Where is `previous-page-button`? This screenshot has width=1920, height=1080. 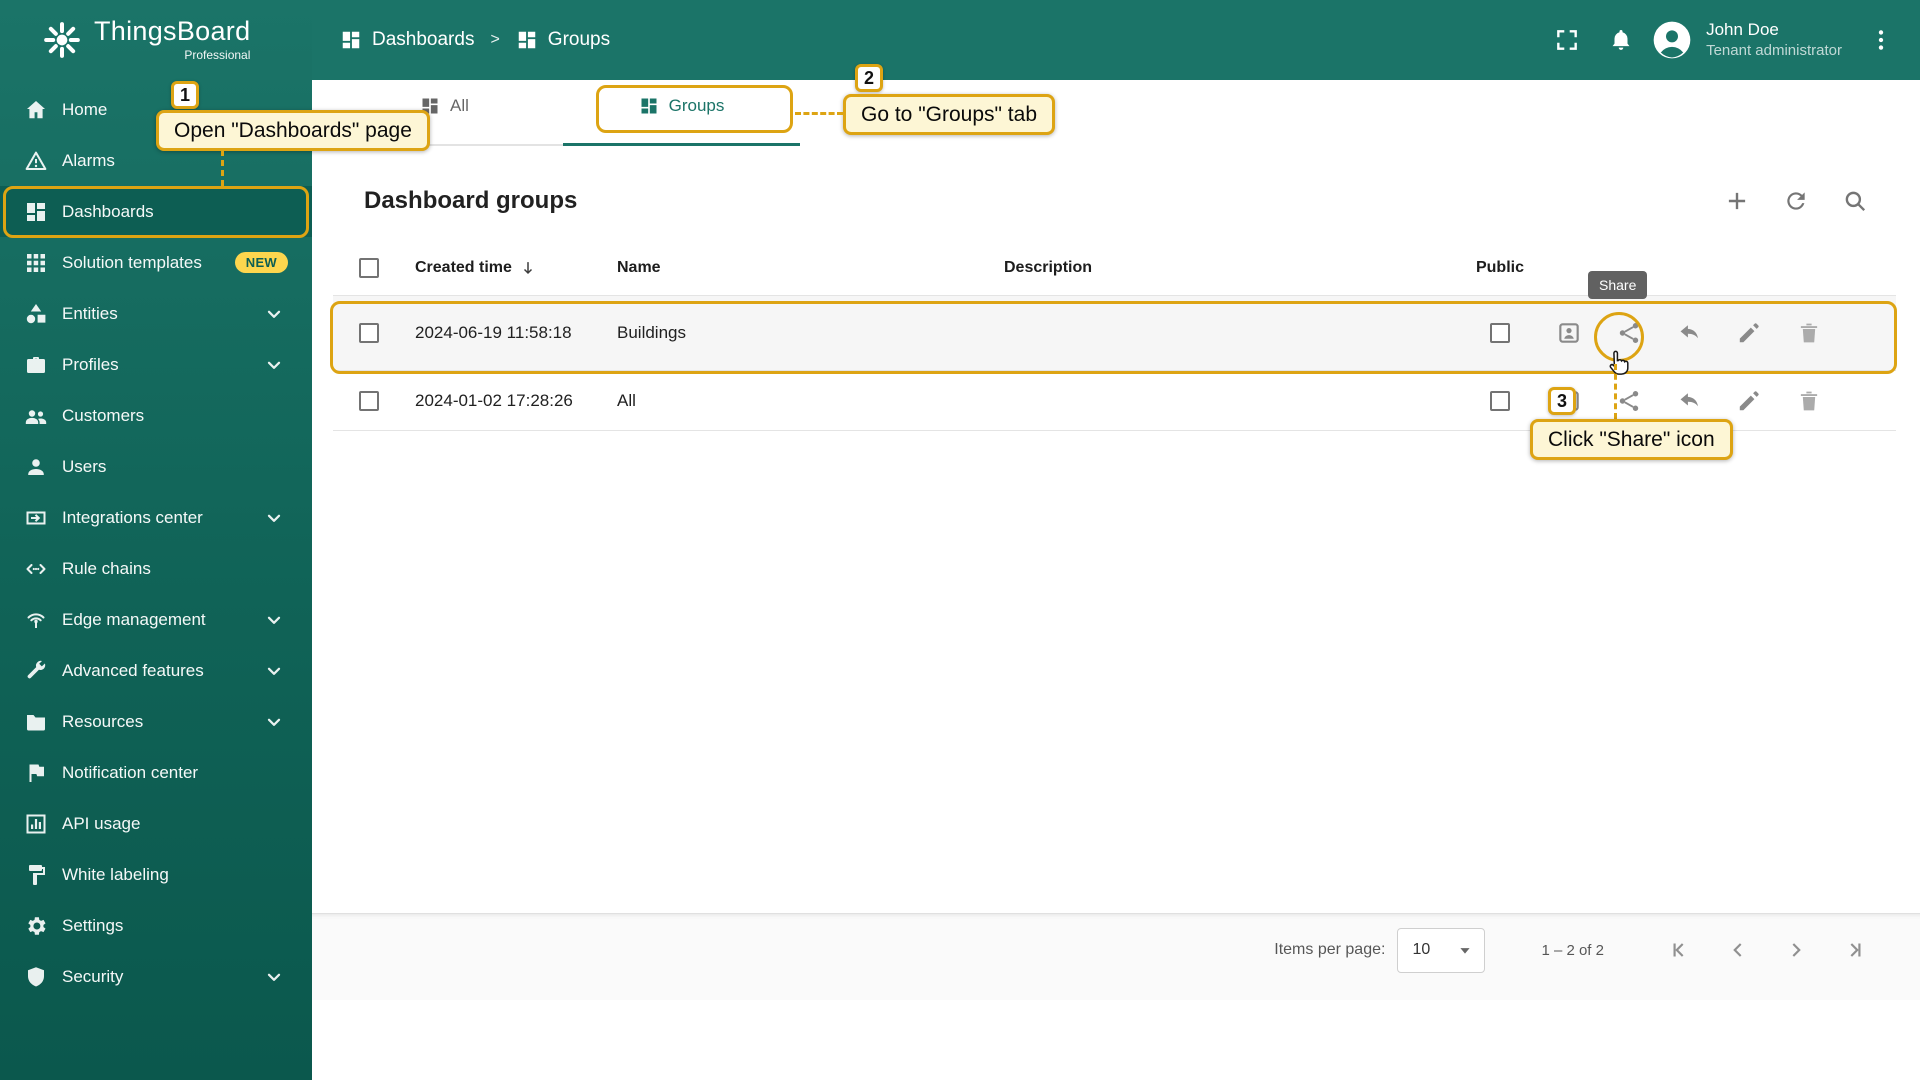
previous-page-button is located at coordinates (1738, 950).